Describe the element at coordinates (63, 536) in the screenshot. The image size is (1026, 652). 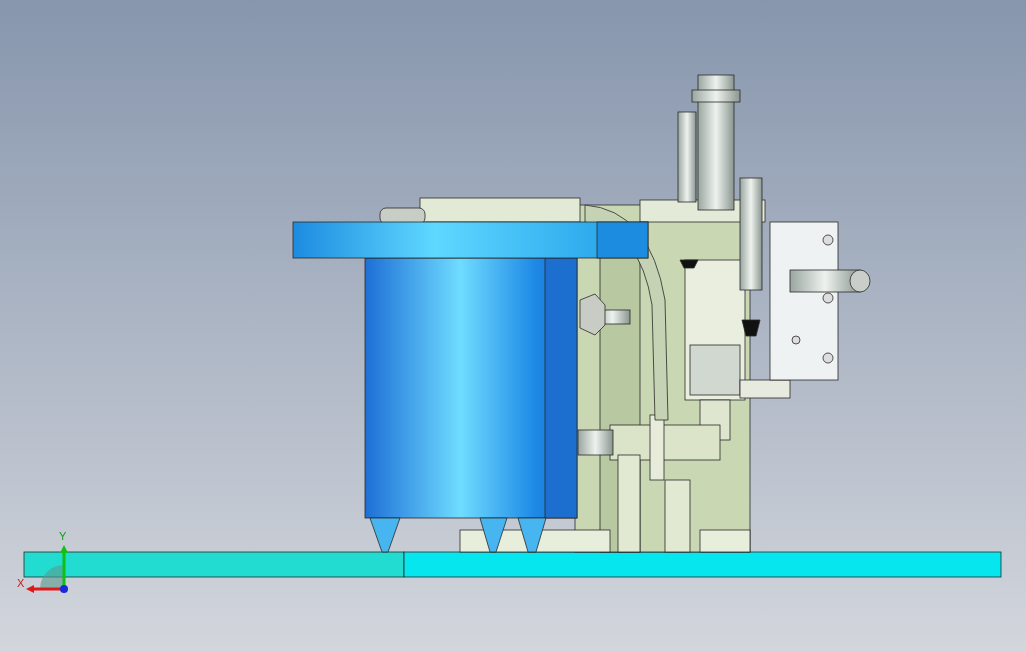
I see `y-axis-label: Y` at that location.